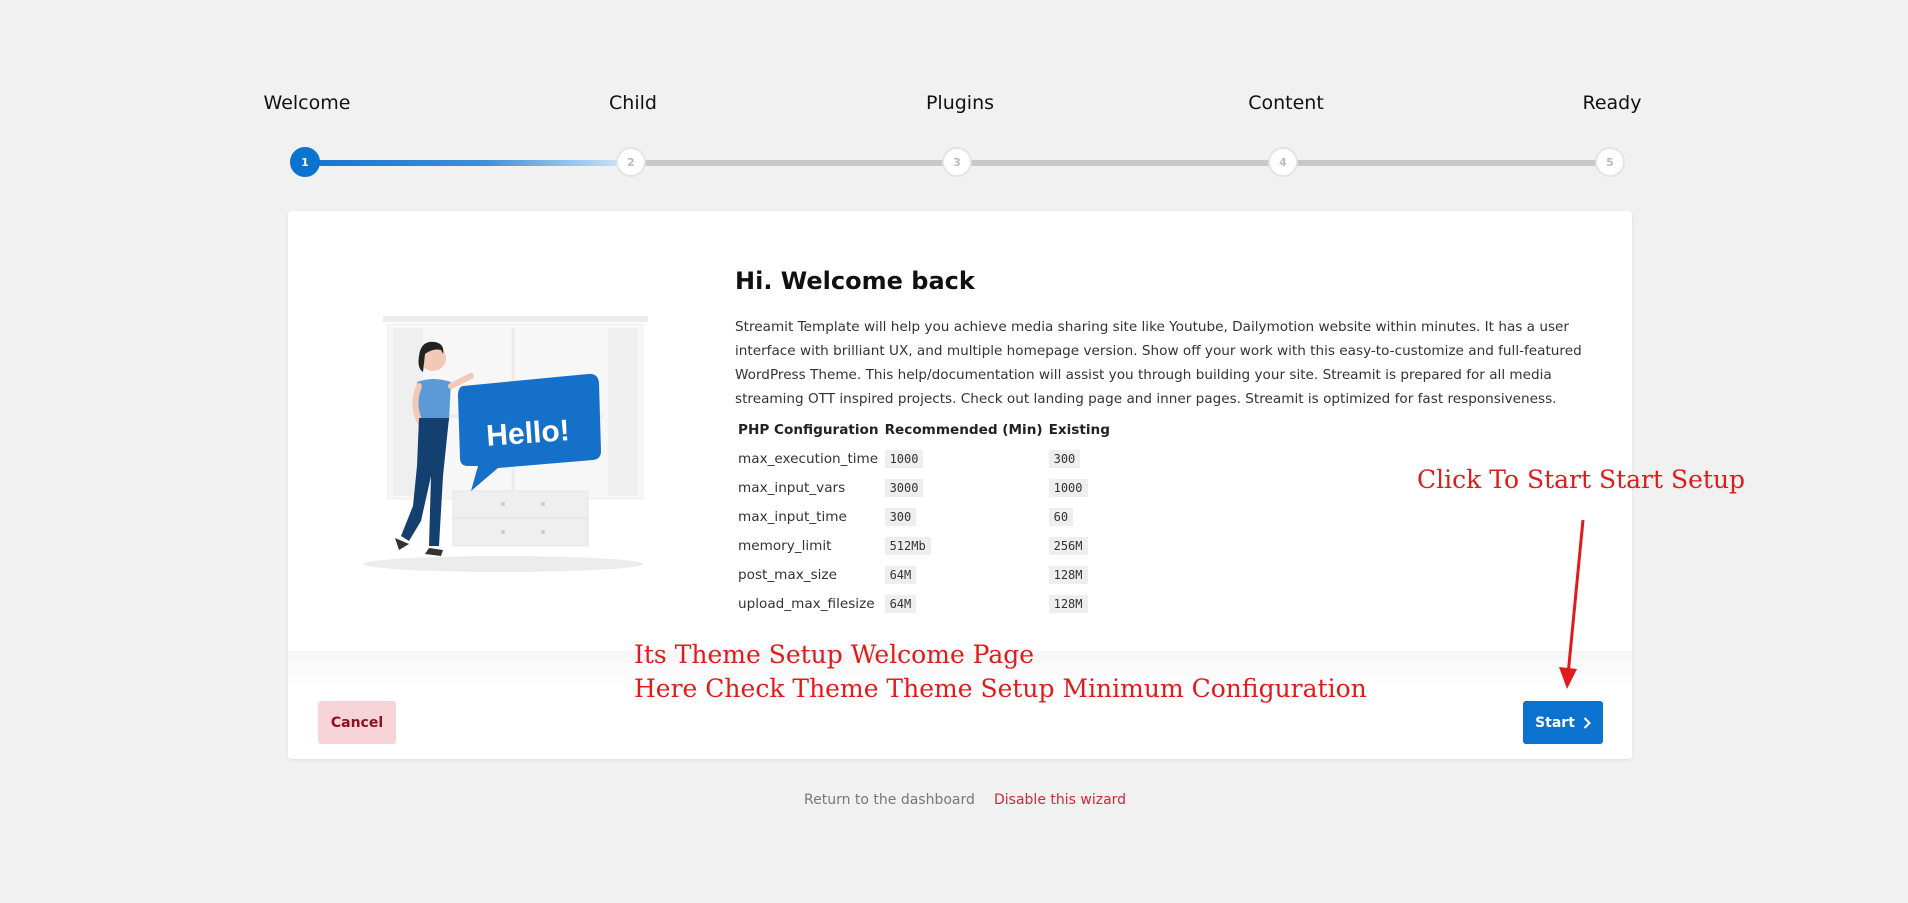 The width and height of the screenshot is (1908, 903). I want to click on hello-illustration: Hello!, so click(505, 444).